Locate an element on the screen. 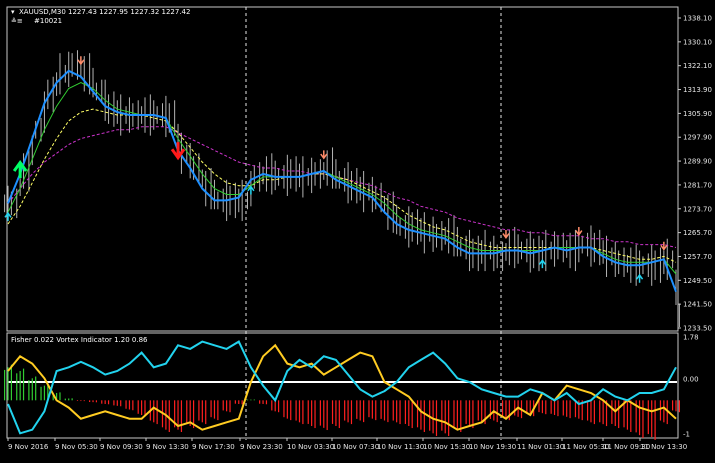 This screenshot has width=715, height=463. price-tick-label: 1273.70 is located at coordinates (697, 209).